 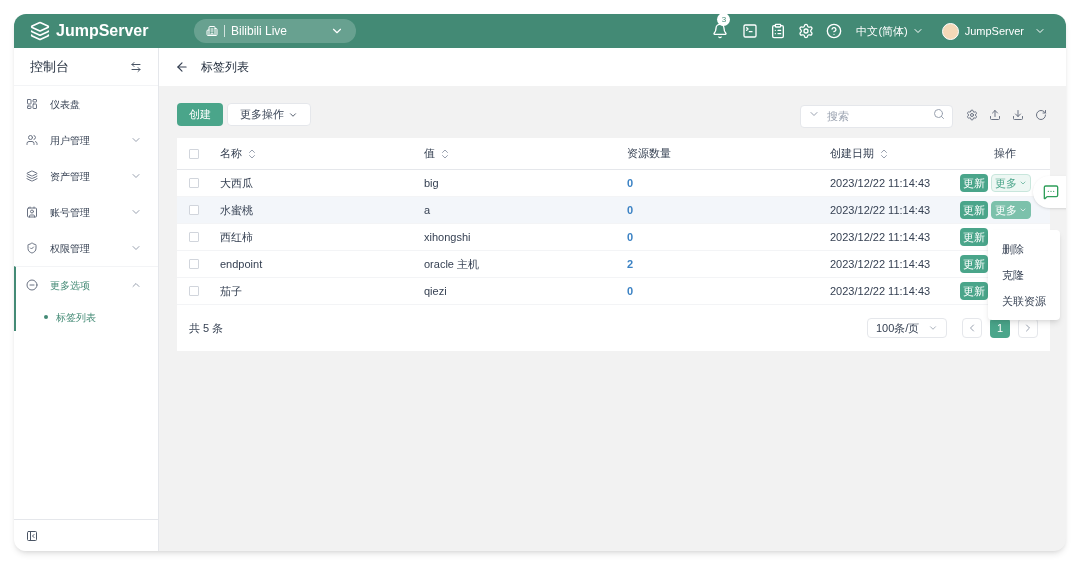 What do you see at coordinates (428, 210) in the screenshot?
I see `table-cell-text: a` at bounding box center [428, 210].